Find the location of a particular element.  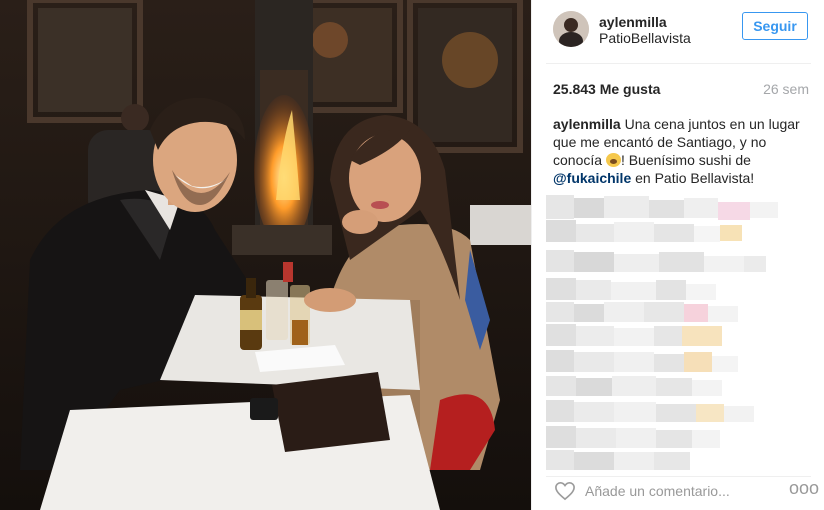

caption-username: aylenmilla is located at coordinates (587, 124).